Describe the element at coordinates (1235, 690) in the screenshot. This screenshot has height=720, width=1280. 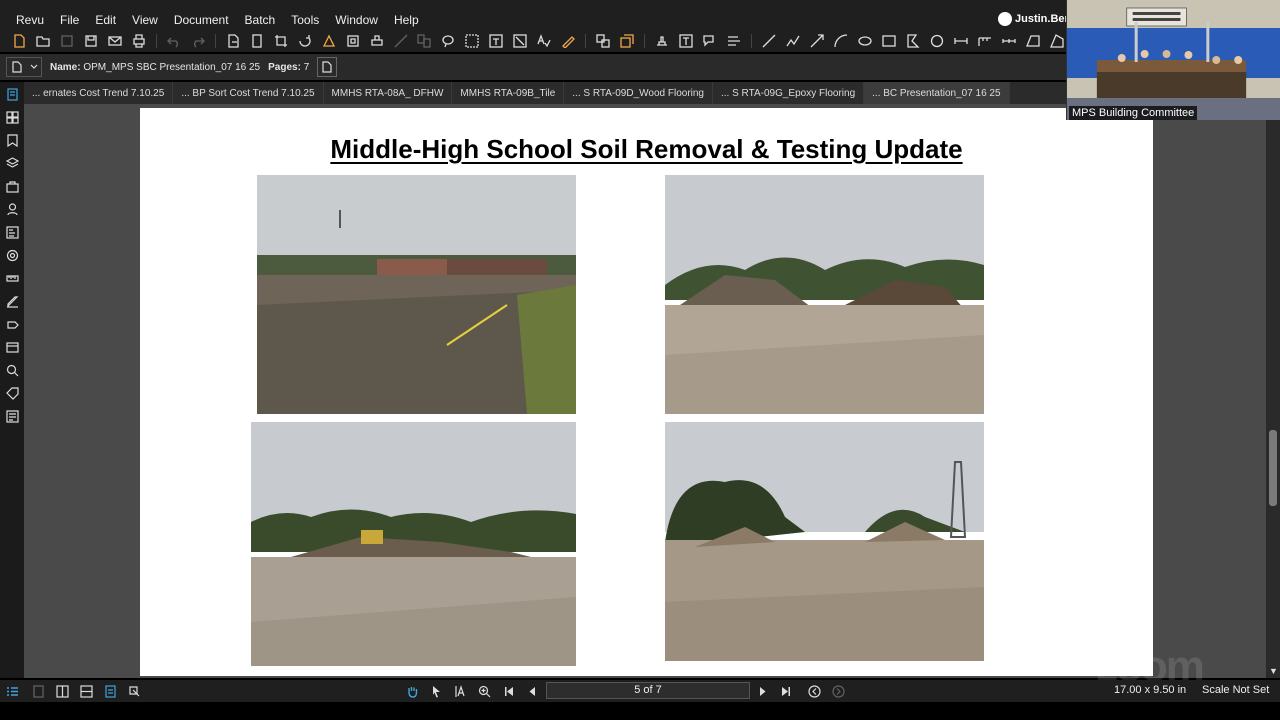
I see `scale-status: Scale Not Set` at that location.